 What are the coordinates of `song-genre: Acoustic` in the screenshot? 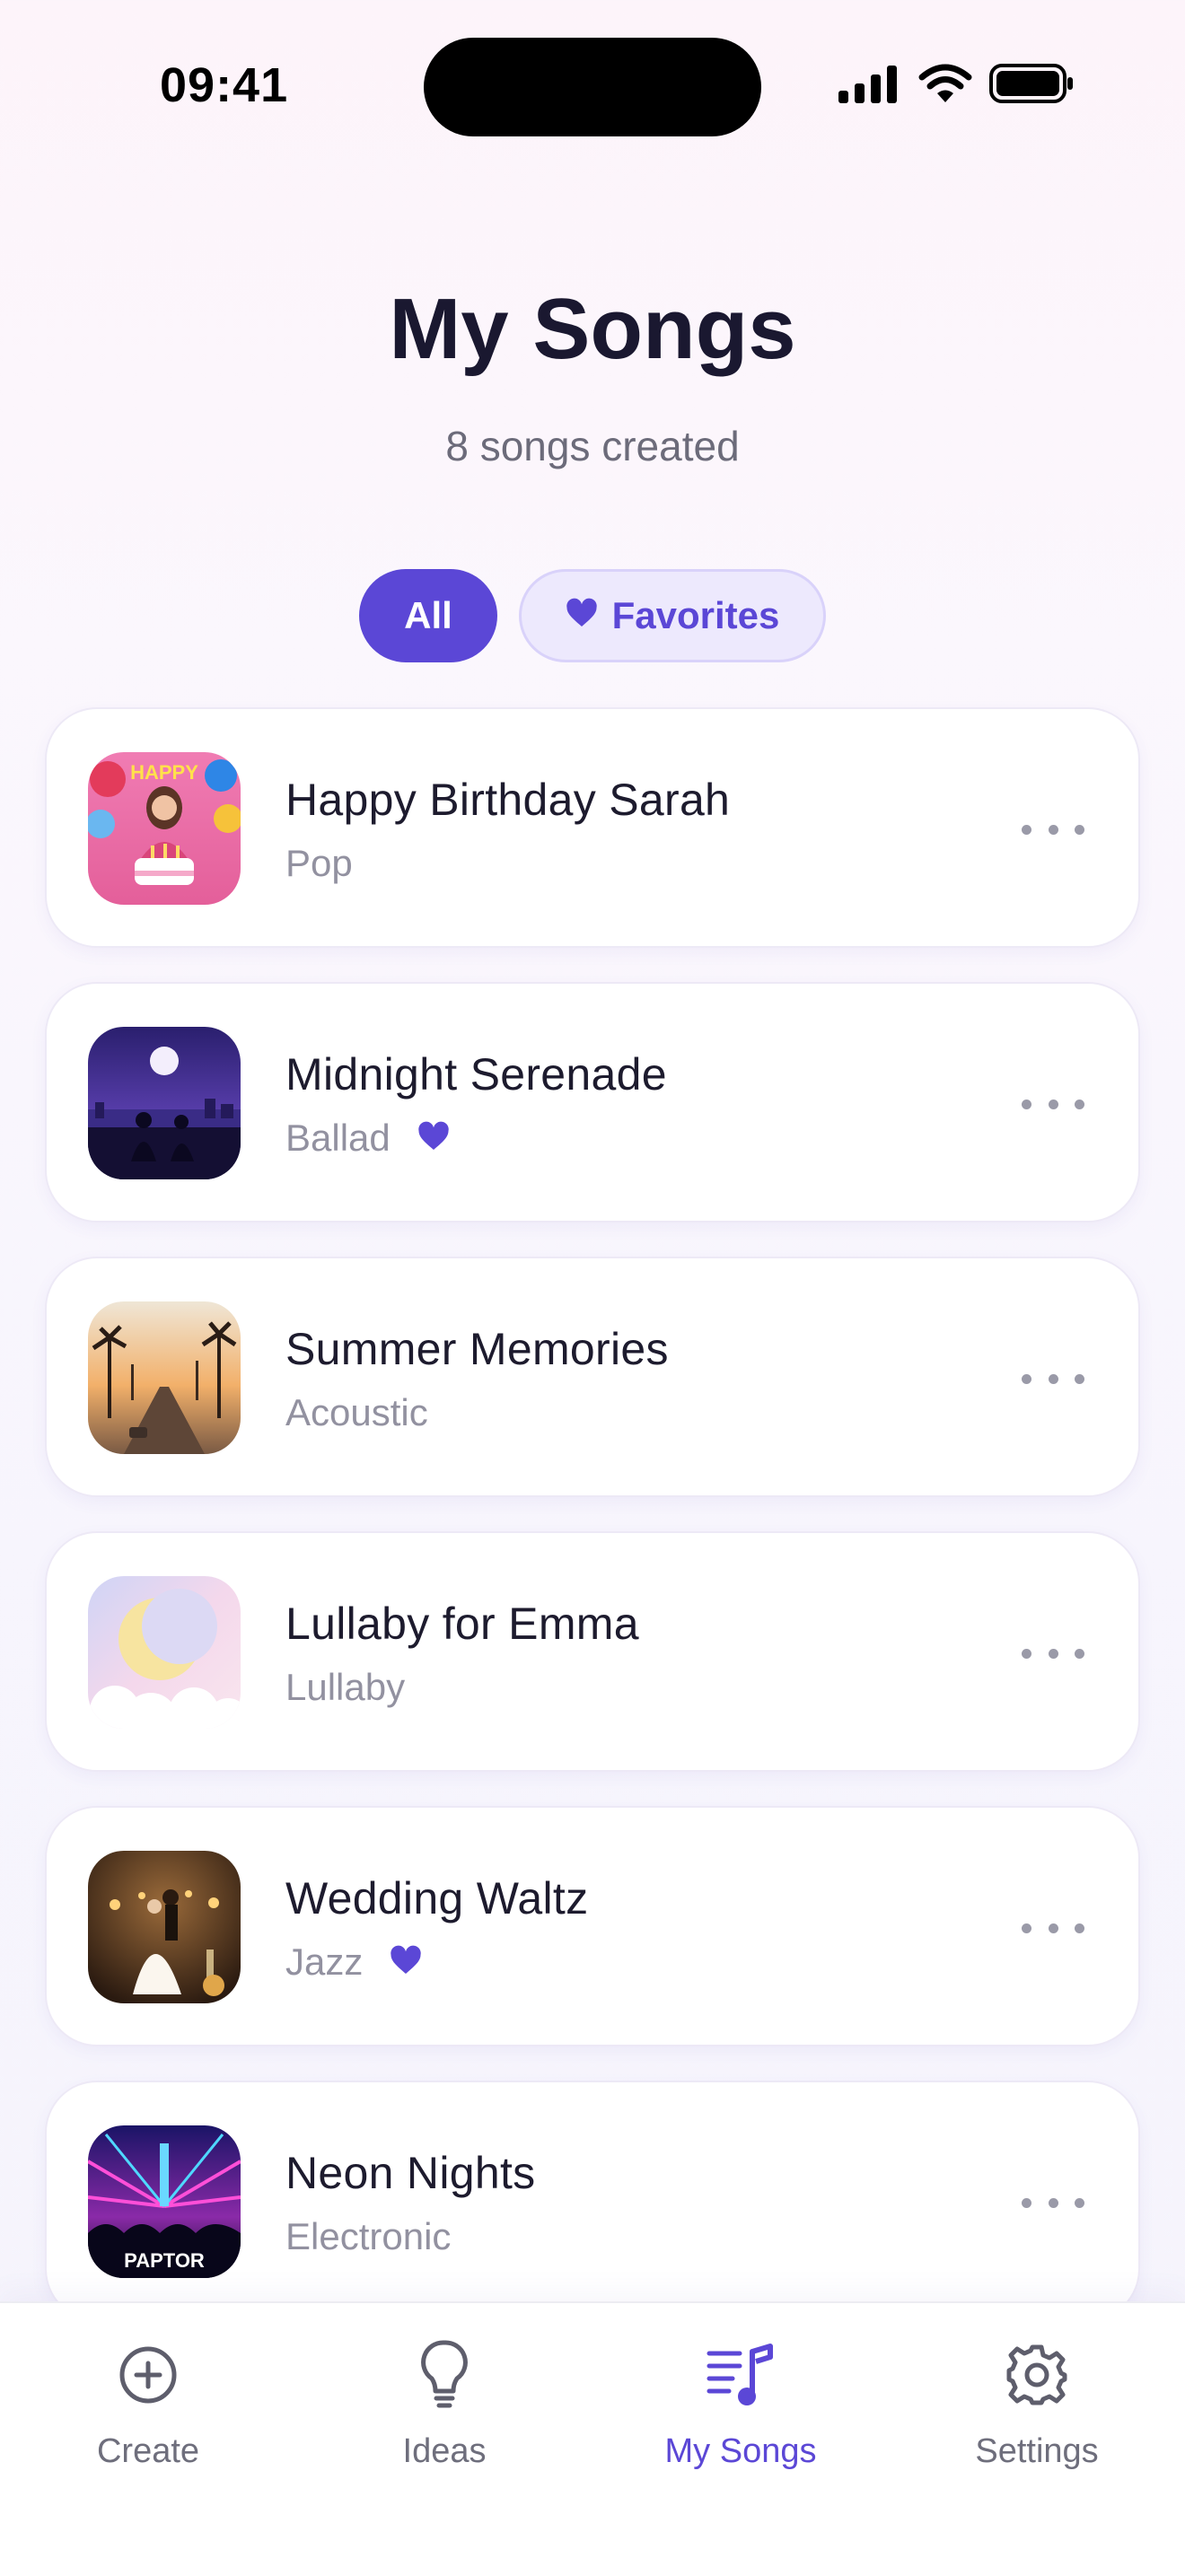 It's located at (356, 1412).